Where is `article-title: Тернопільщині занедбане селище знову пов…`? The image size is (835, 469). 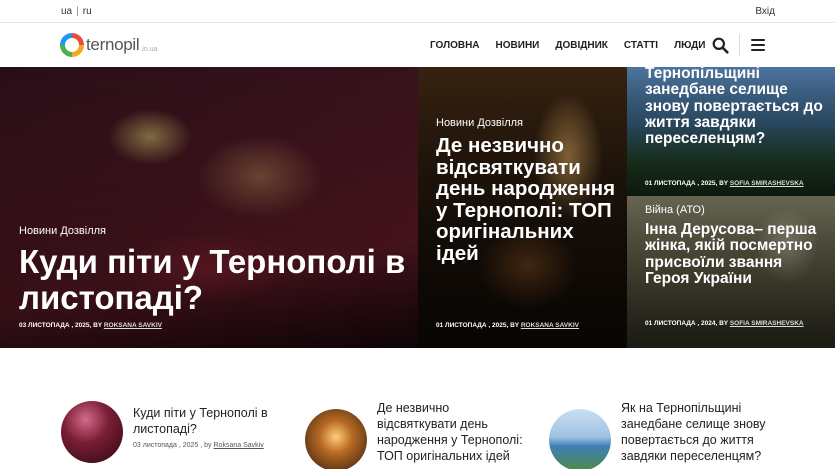
article-title: Тернопільщині занедбане селище знову пов… is located at coordinates (737, 107).